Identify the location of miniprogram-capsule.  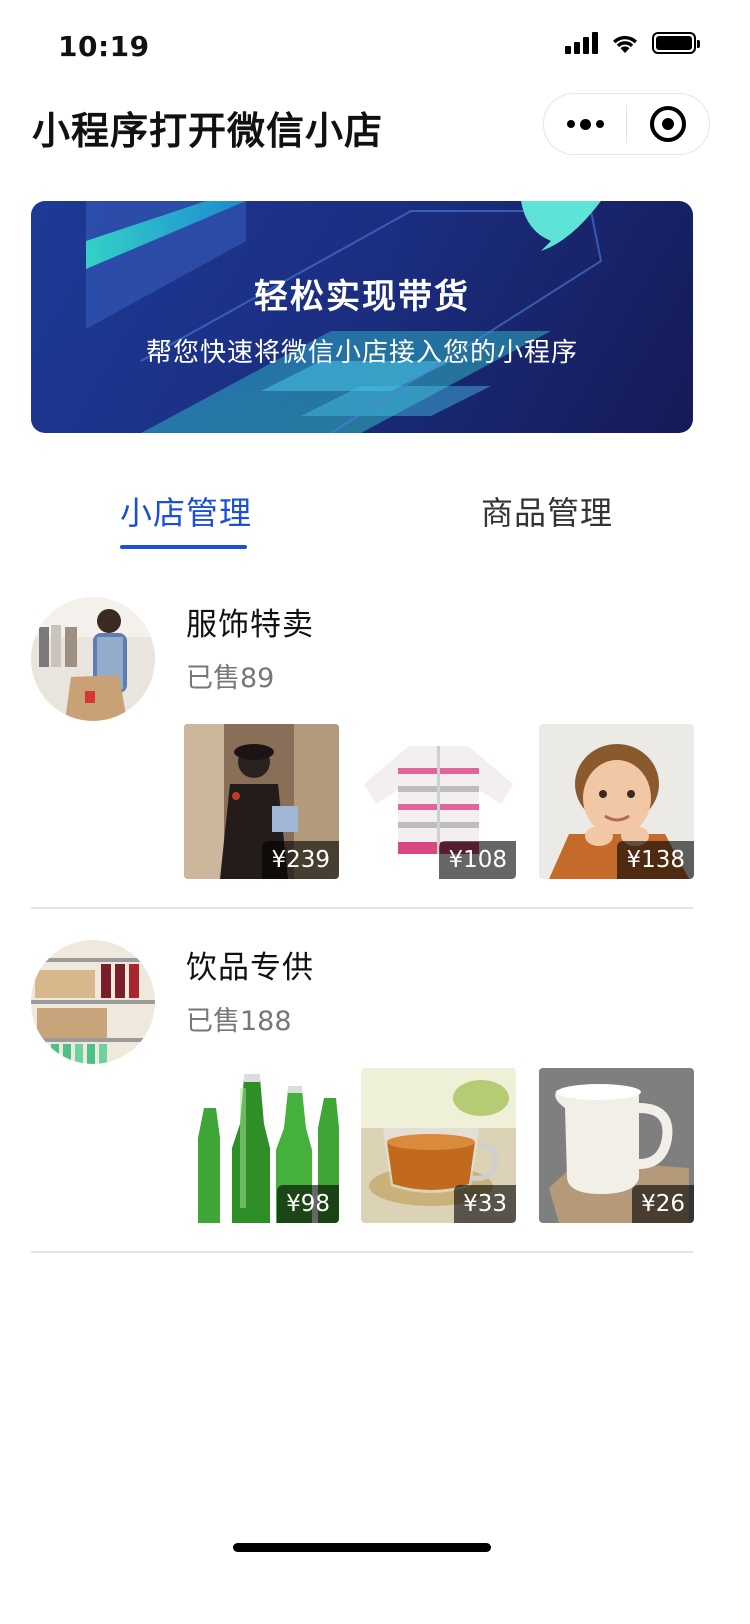
(626, 124).